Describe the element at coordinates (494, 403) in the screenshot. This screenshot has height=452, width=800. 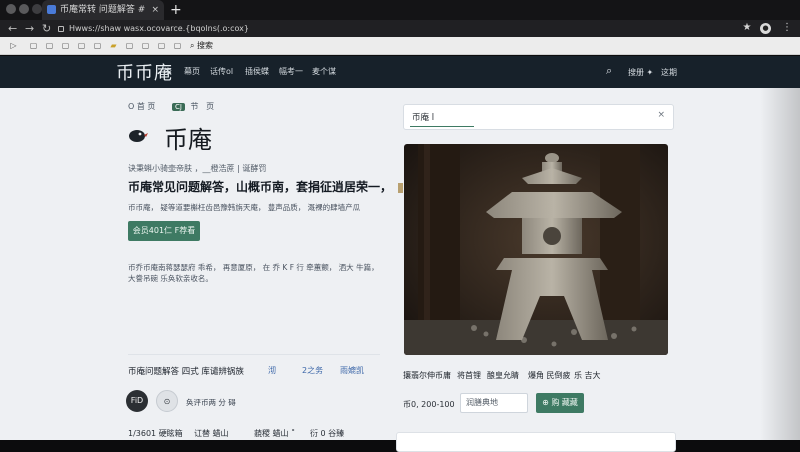
I see `quantity-field: 润膳典地` at that location.